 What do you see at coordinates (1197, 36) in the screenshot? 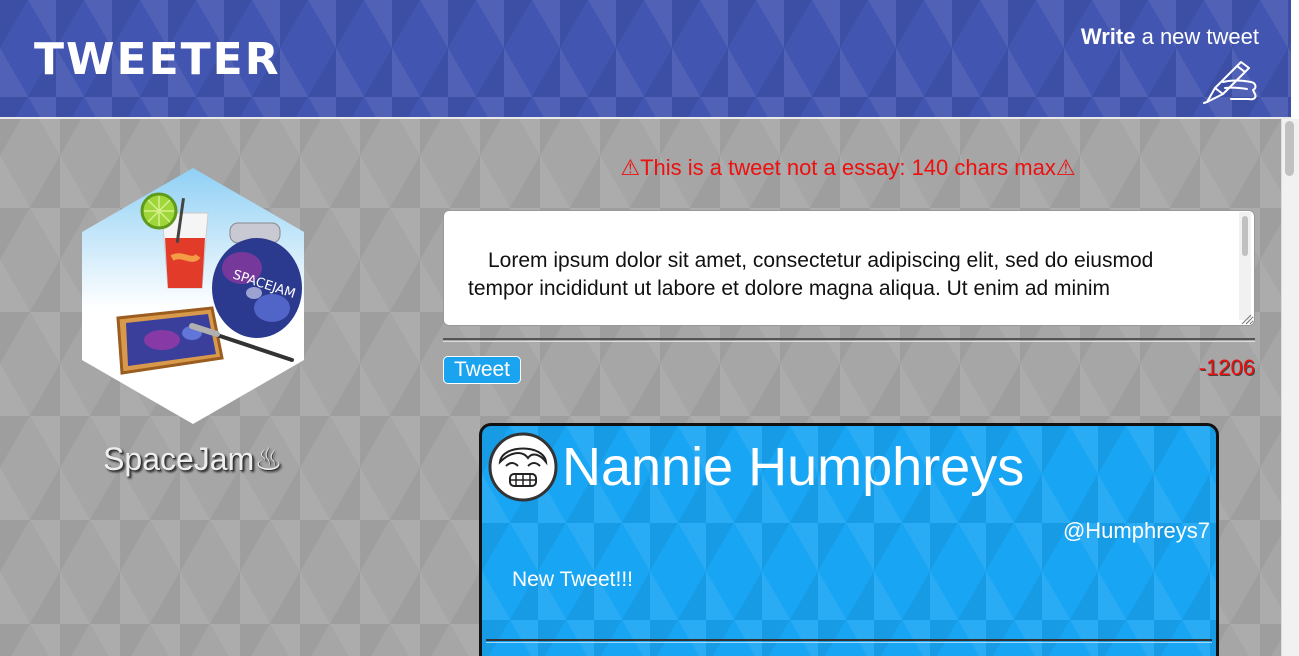
I see `write-label-rest: a new tweet` at bounding box center [1197, 36].